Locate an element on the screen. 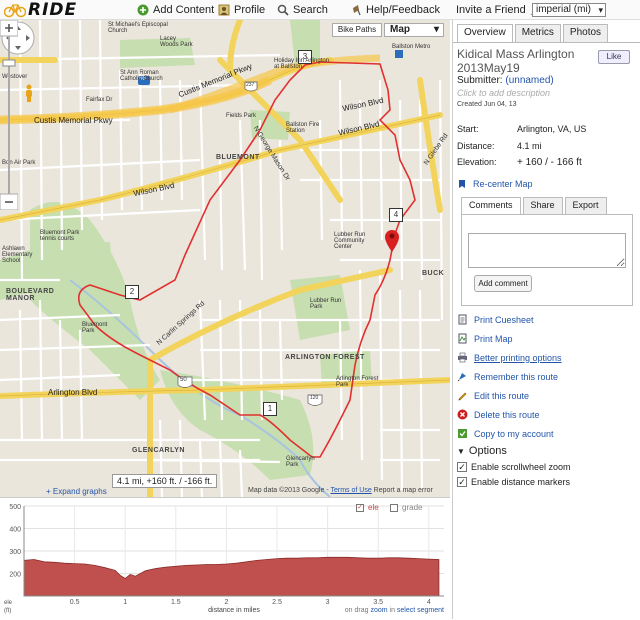  print-map-icon is located at coordinates (462, 338).